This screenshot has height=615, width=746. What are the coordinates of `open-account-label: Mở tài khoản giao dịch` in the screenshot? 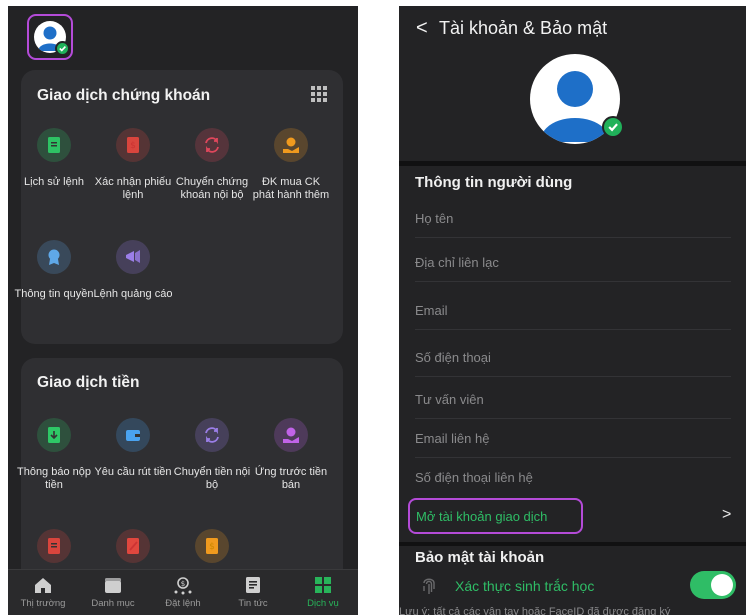 It's located at (482, 516).